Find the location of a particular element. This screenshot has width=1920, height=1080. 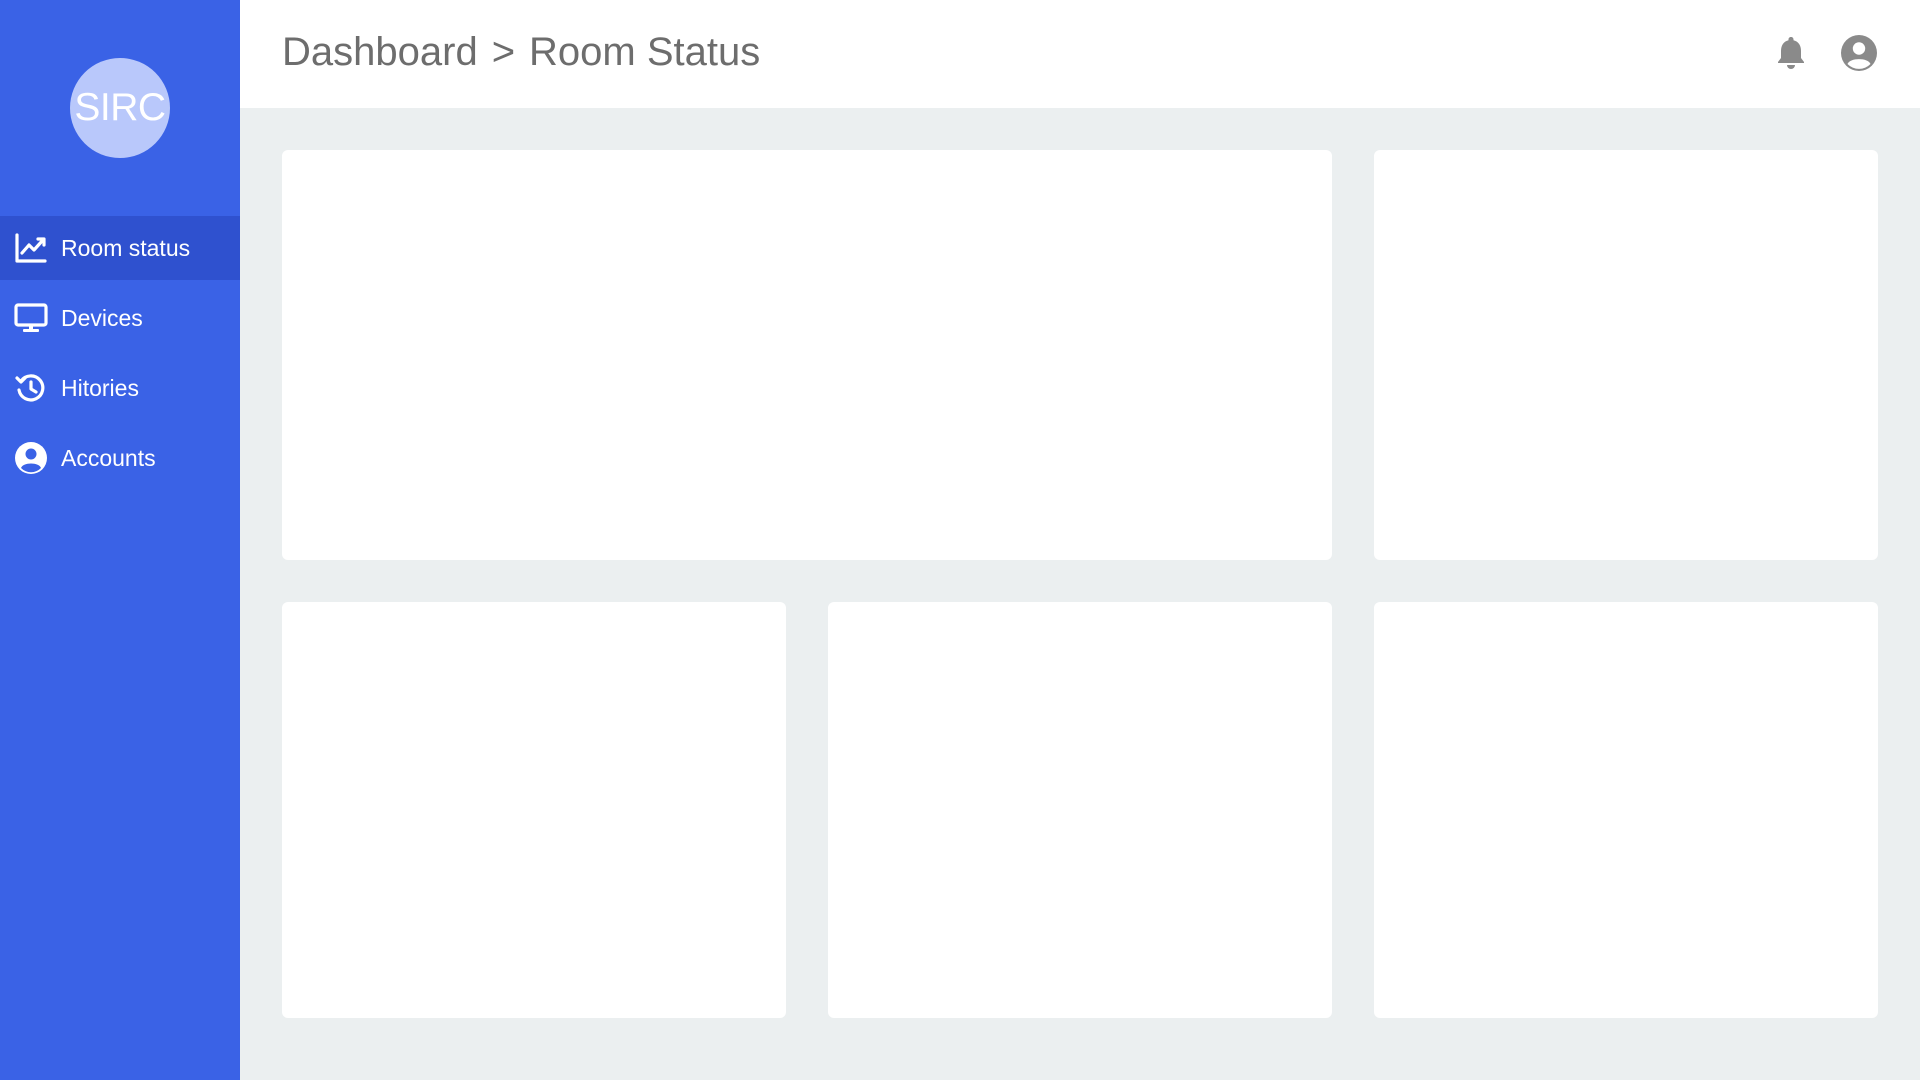

sidebar-item-label: Devices is located at coordinates (102, 317).